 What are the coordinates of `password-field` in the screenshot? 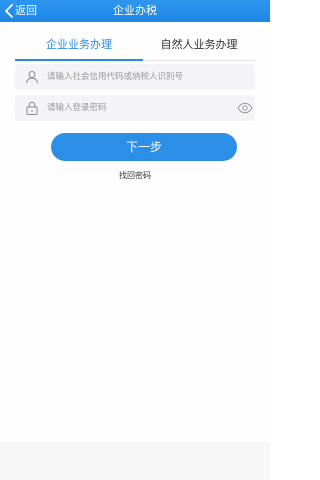 It's located at (135, 108).